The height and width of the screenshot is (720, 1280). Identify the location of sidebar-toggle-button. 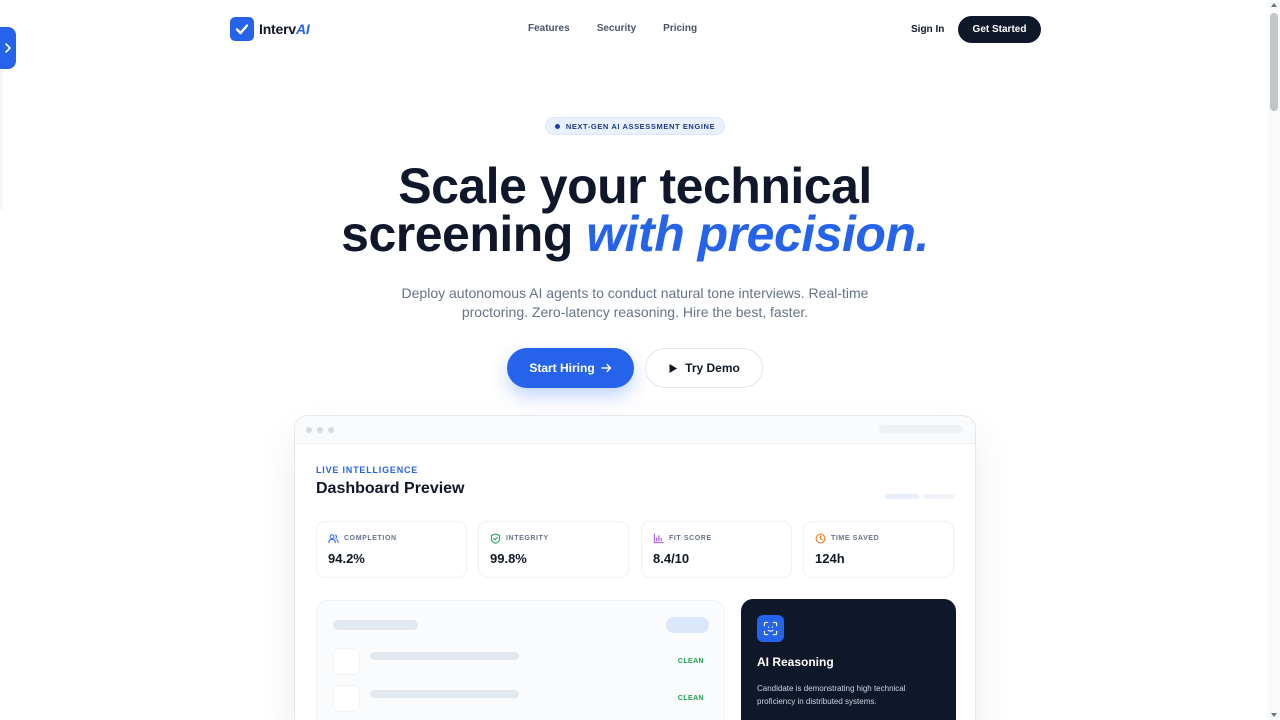
(8, 48).